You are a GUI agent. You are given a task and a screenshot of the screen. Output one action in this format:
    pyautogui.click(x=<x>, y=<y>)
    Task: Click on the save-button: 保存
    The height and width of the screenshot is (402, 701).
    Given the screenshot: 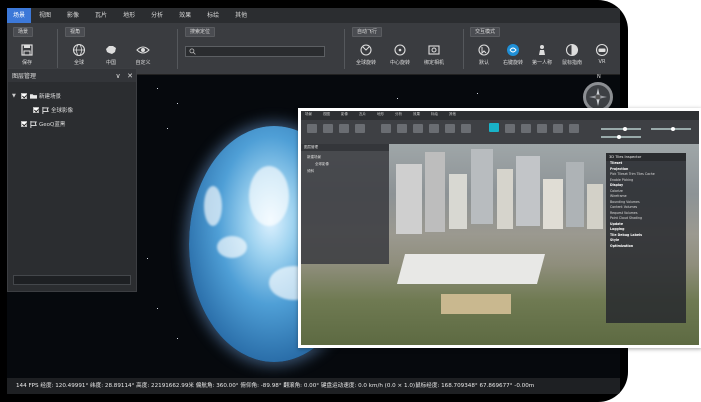 What is the action you would take?
    pyautogui.click(x=27, y=57)
    